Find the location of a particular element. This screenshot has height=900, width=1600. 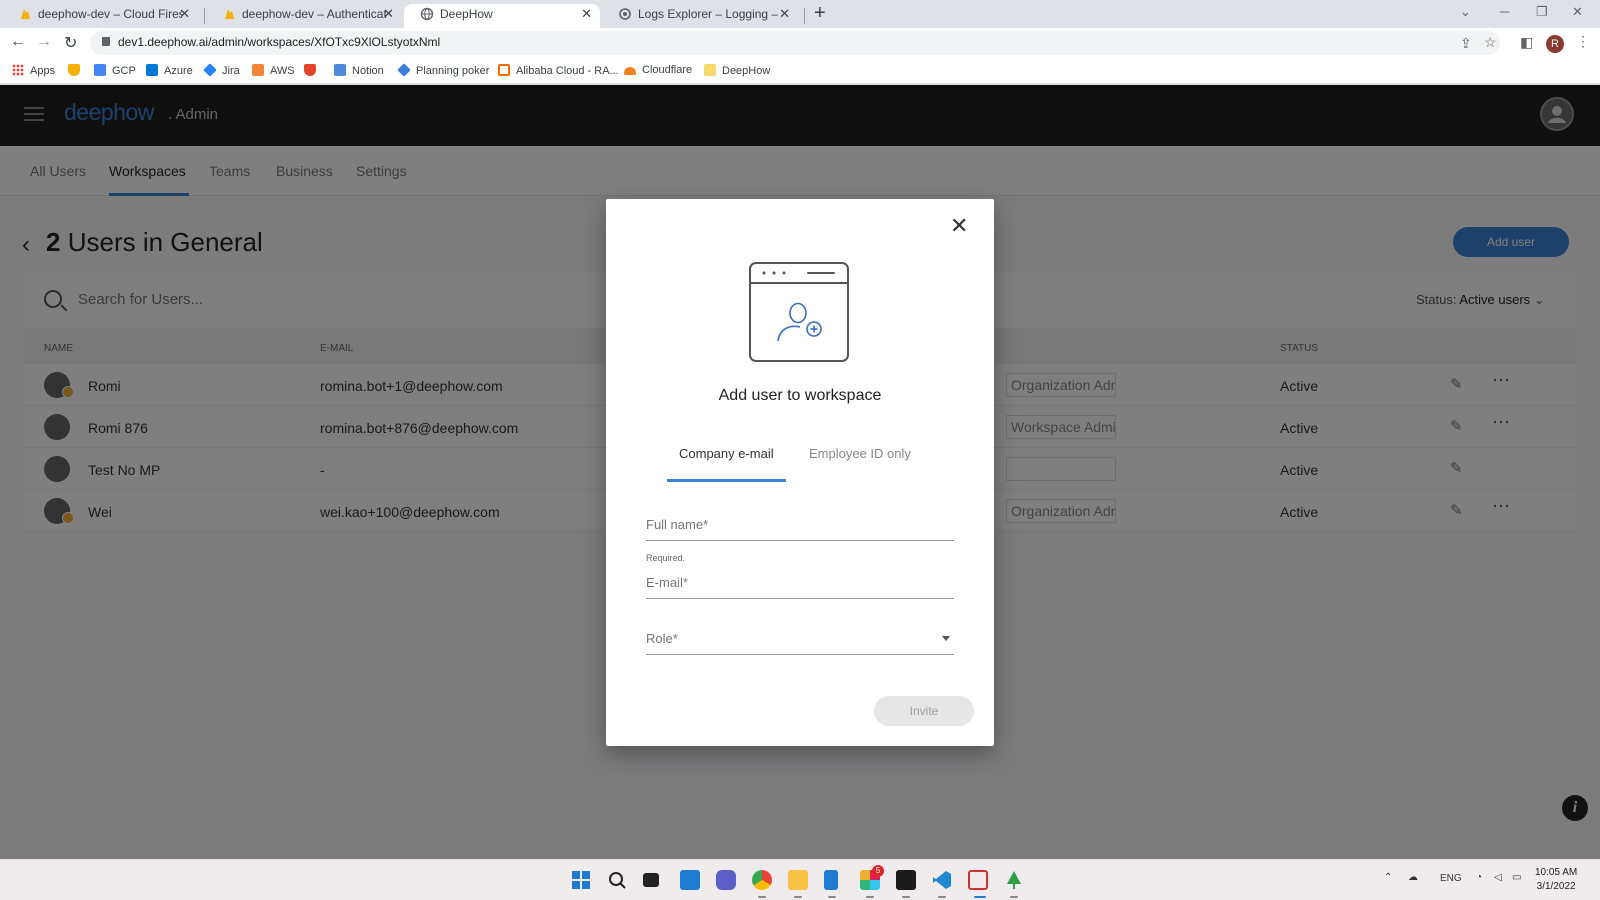

task-view-icon is located at coordinates (651, 880).